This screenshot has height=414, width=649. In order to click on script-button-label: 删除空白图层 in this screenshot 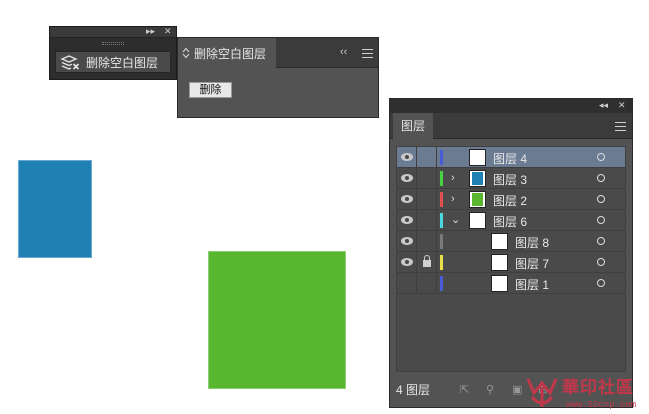, I will do `click(122, 62)`.